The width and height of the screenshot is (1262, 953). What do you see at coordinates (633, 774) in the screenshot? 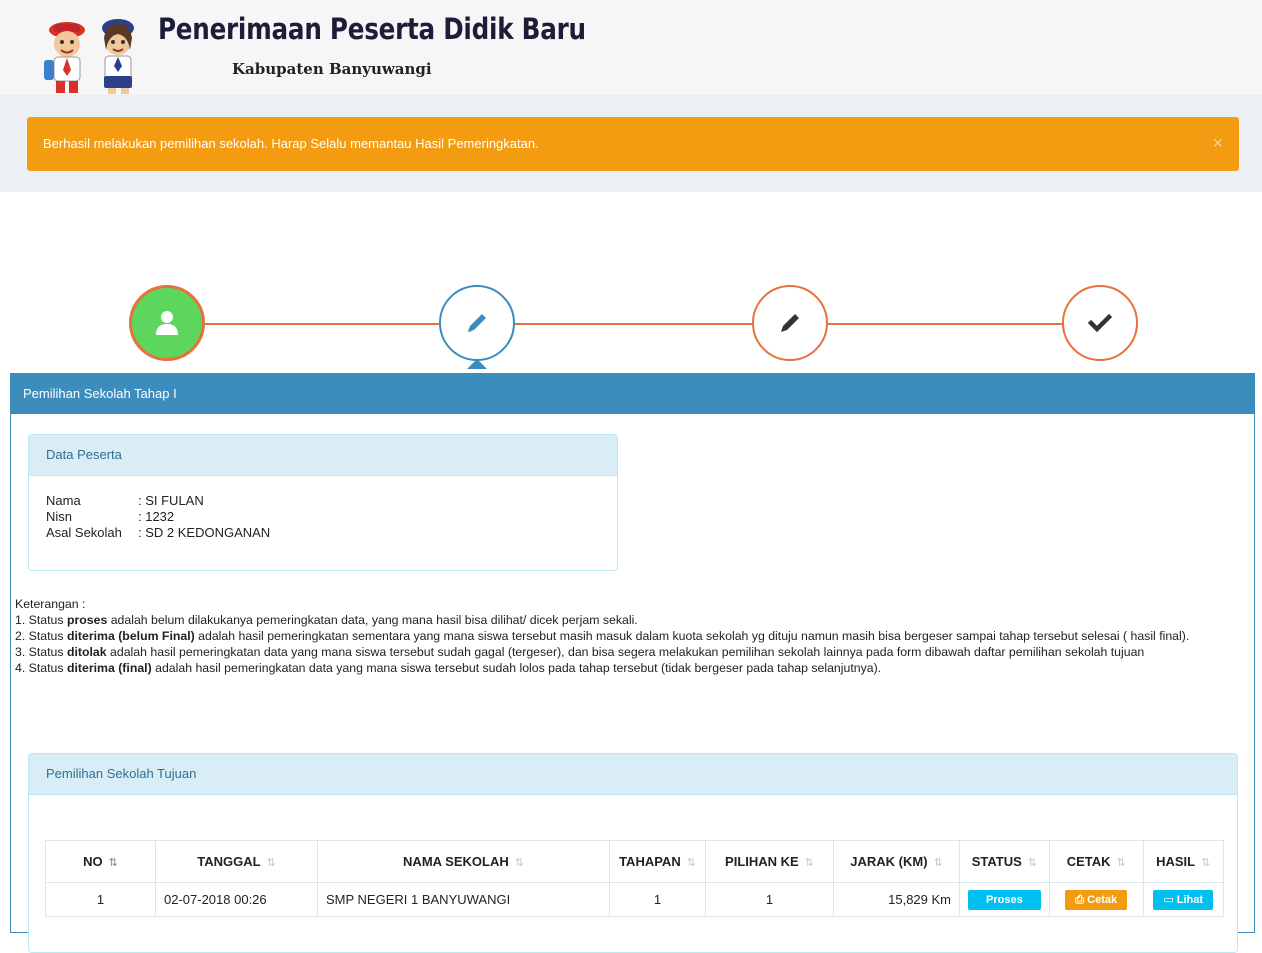
I see `pemilihan-sekolah-title: Pemilihan Sekolah Tujuan` at bounding box center [633, 774].